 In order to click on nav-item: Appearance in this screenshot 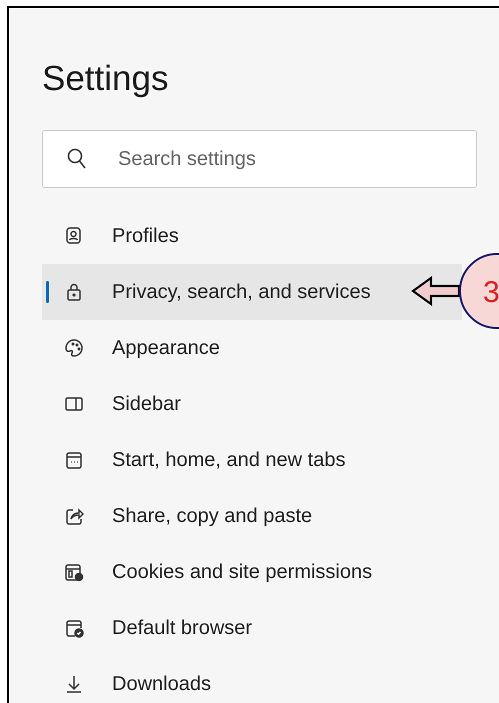, I will do `click(252, 348)`.